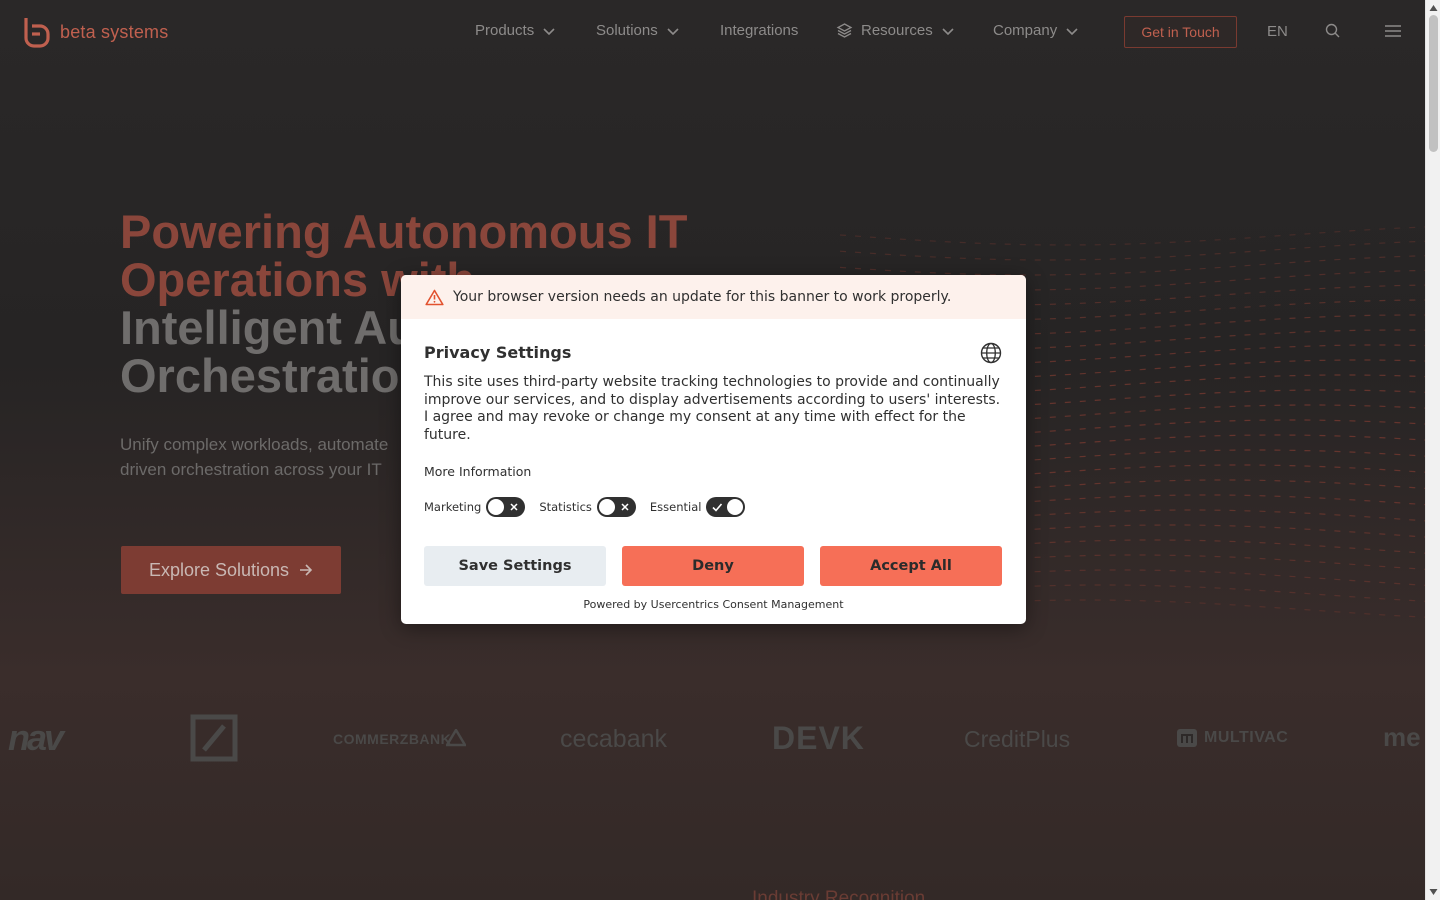 The height and width of the screenshot is (900, 1440). What do you see at coordinates (1180, 32) in the screenshot?
I see `get-in-touch-button: Get in Touch` at bounding box center [1180, 32].